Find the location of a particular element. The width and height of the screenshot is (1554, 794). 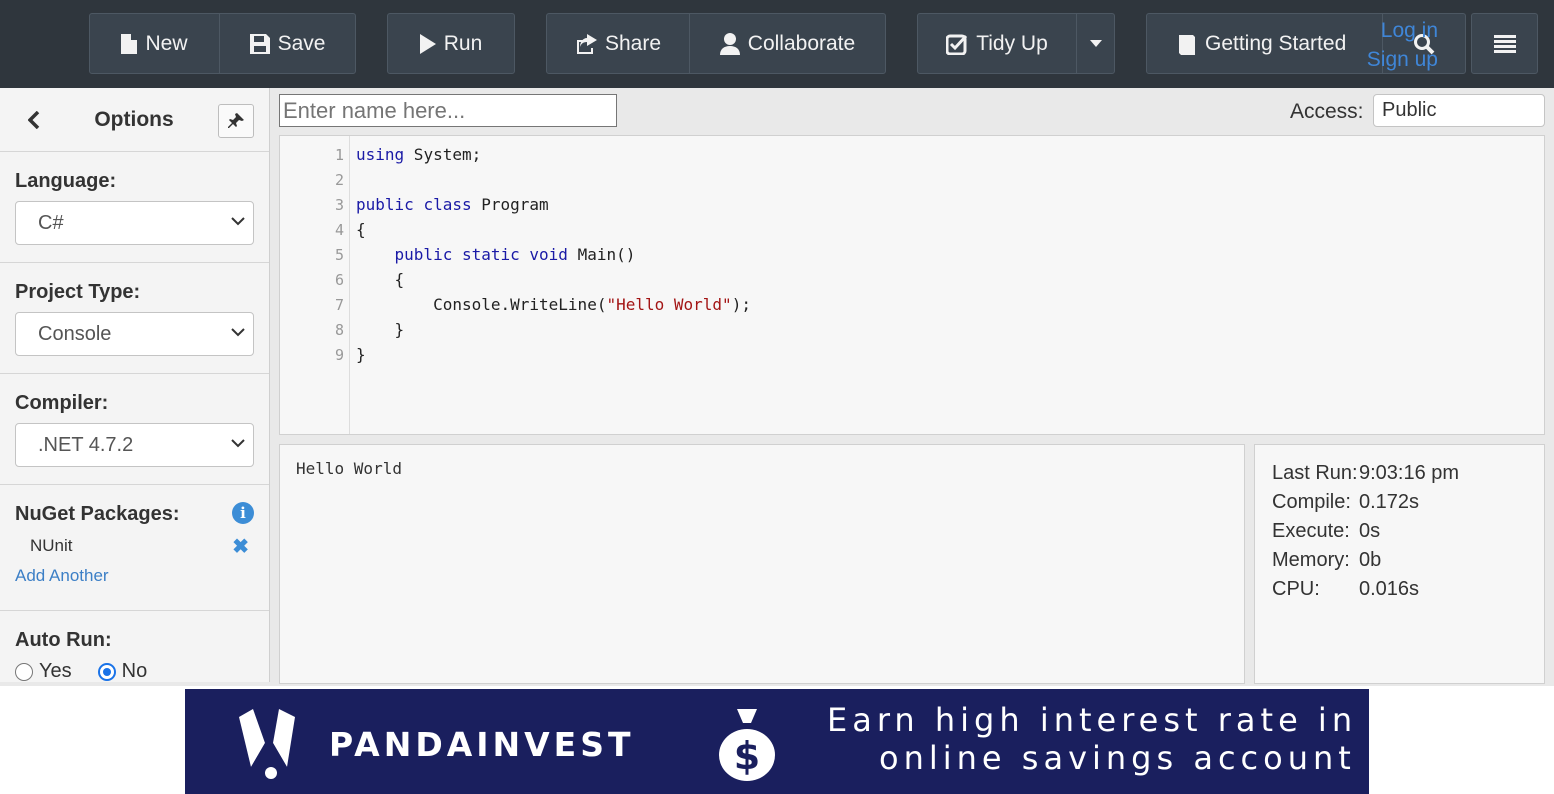

remove-package-icon: ✖ is located at coordinates (240, 546).